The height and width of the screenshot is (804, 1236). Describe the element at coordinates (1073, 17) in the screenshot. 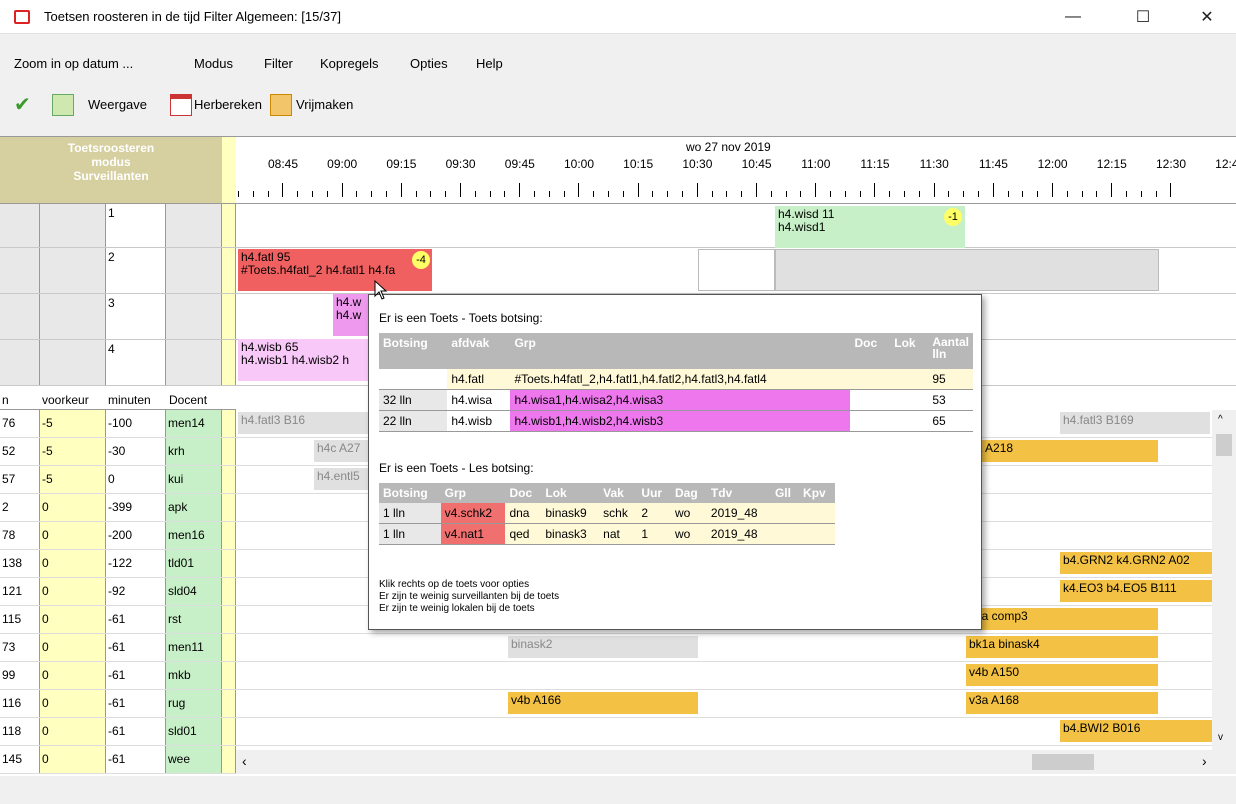

I see `minimize-button: —` at that location.